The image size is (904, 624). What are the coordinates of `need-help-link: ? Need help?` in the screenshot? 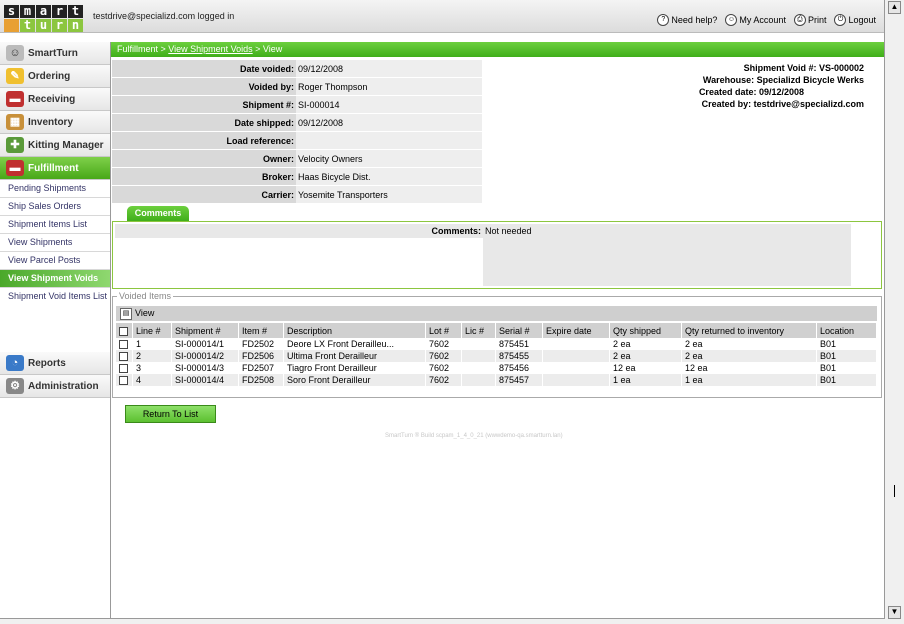 It's located at (687, 20).